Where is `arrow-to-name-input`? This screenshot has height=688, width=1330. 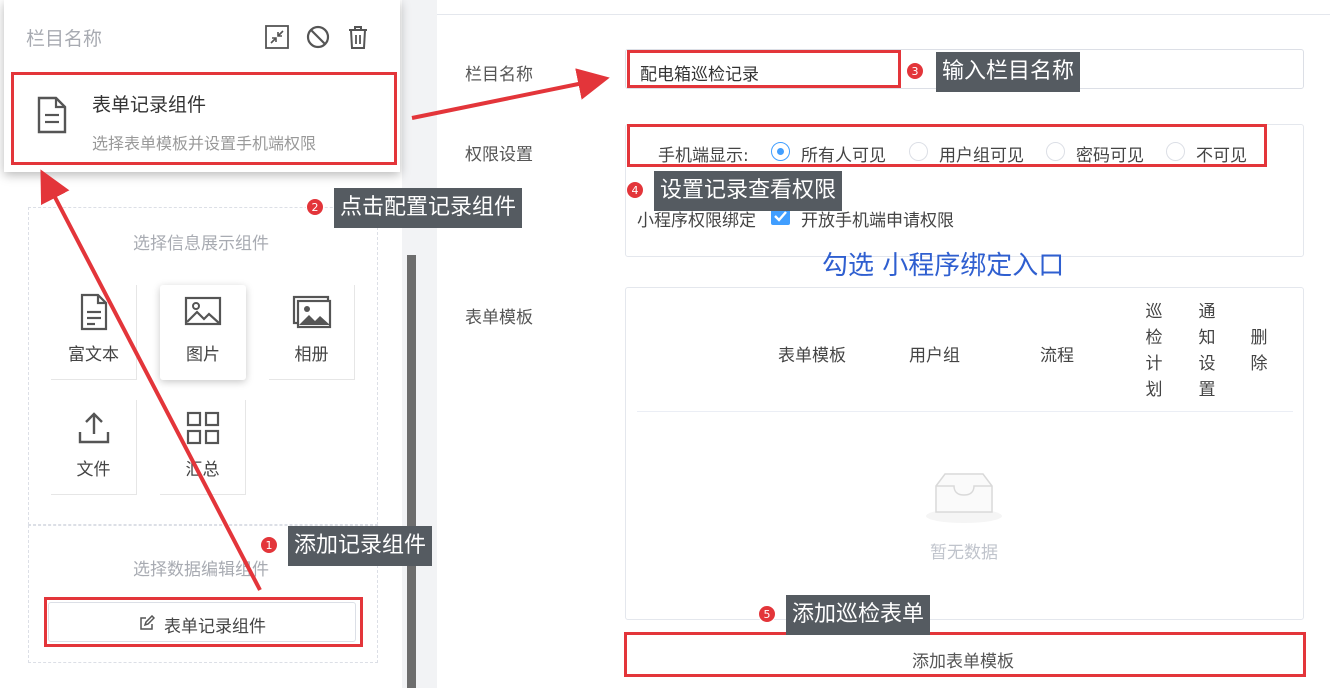 arrow-to-name-input is located at coordinates (510, 94).